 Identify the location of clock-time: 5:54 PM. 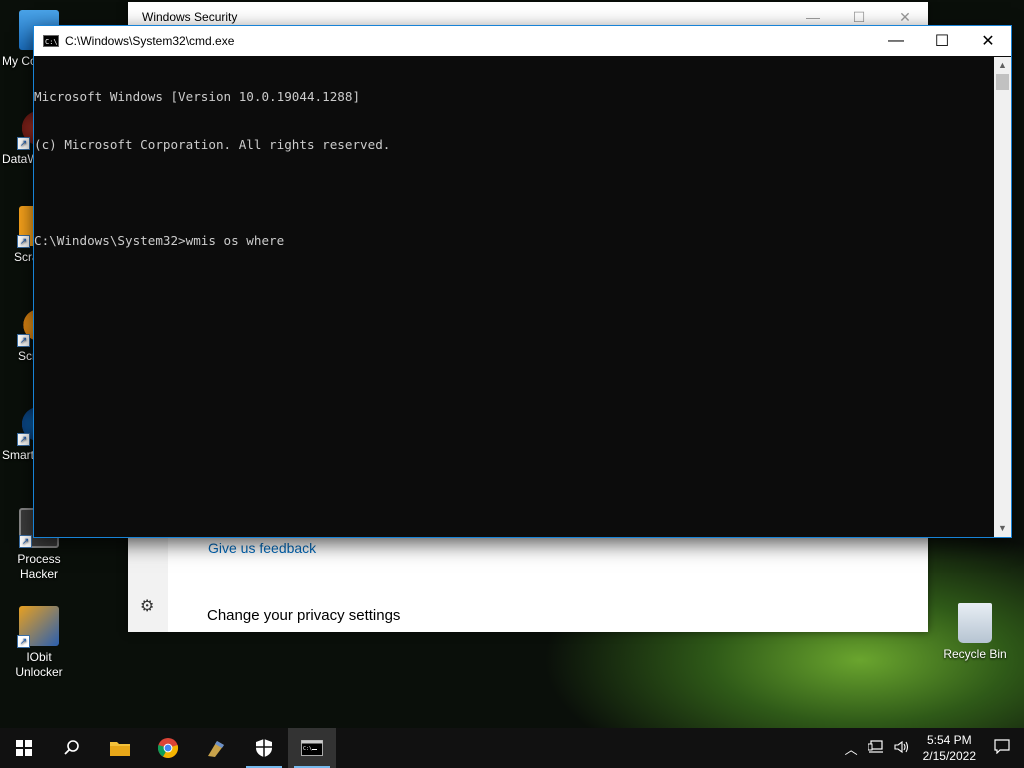
(949, 740).